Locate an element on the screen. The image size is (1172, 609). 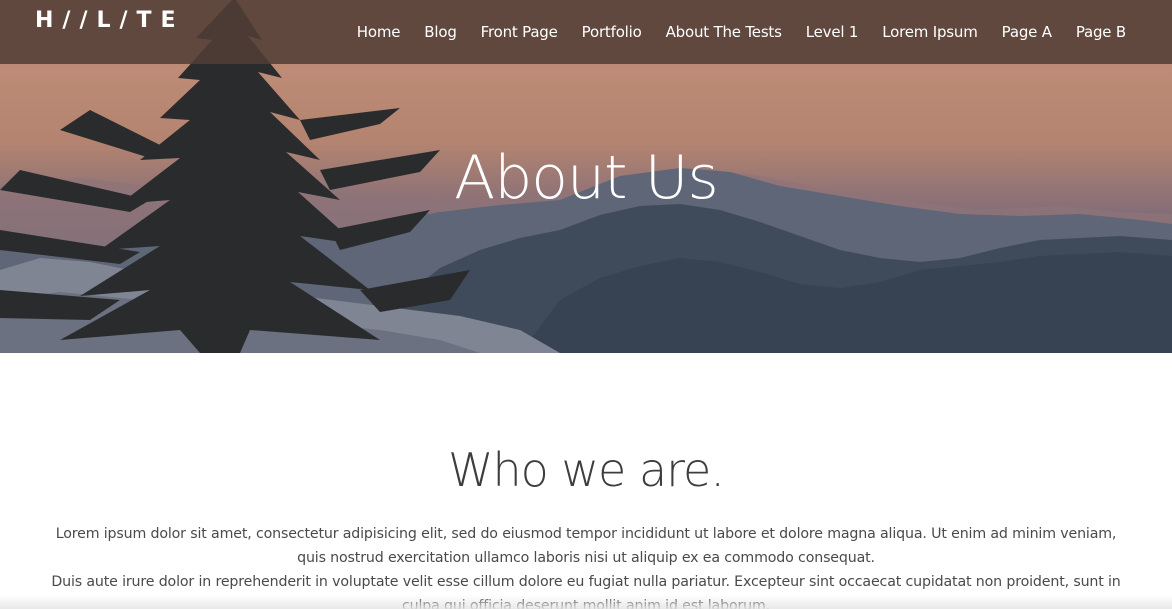
nav-item-level-1: Level 1 is located at coordinates (832, 32).